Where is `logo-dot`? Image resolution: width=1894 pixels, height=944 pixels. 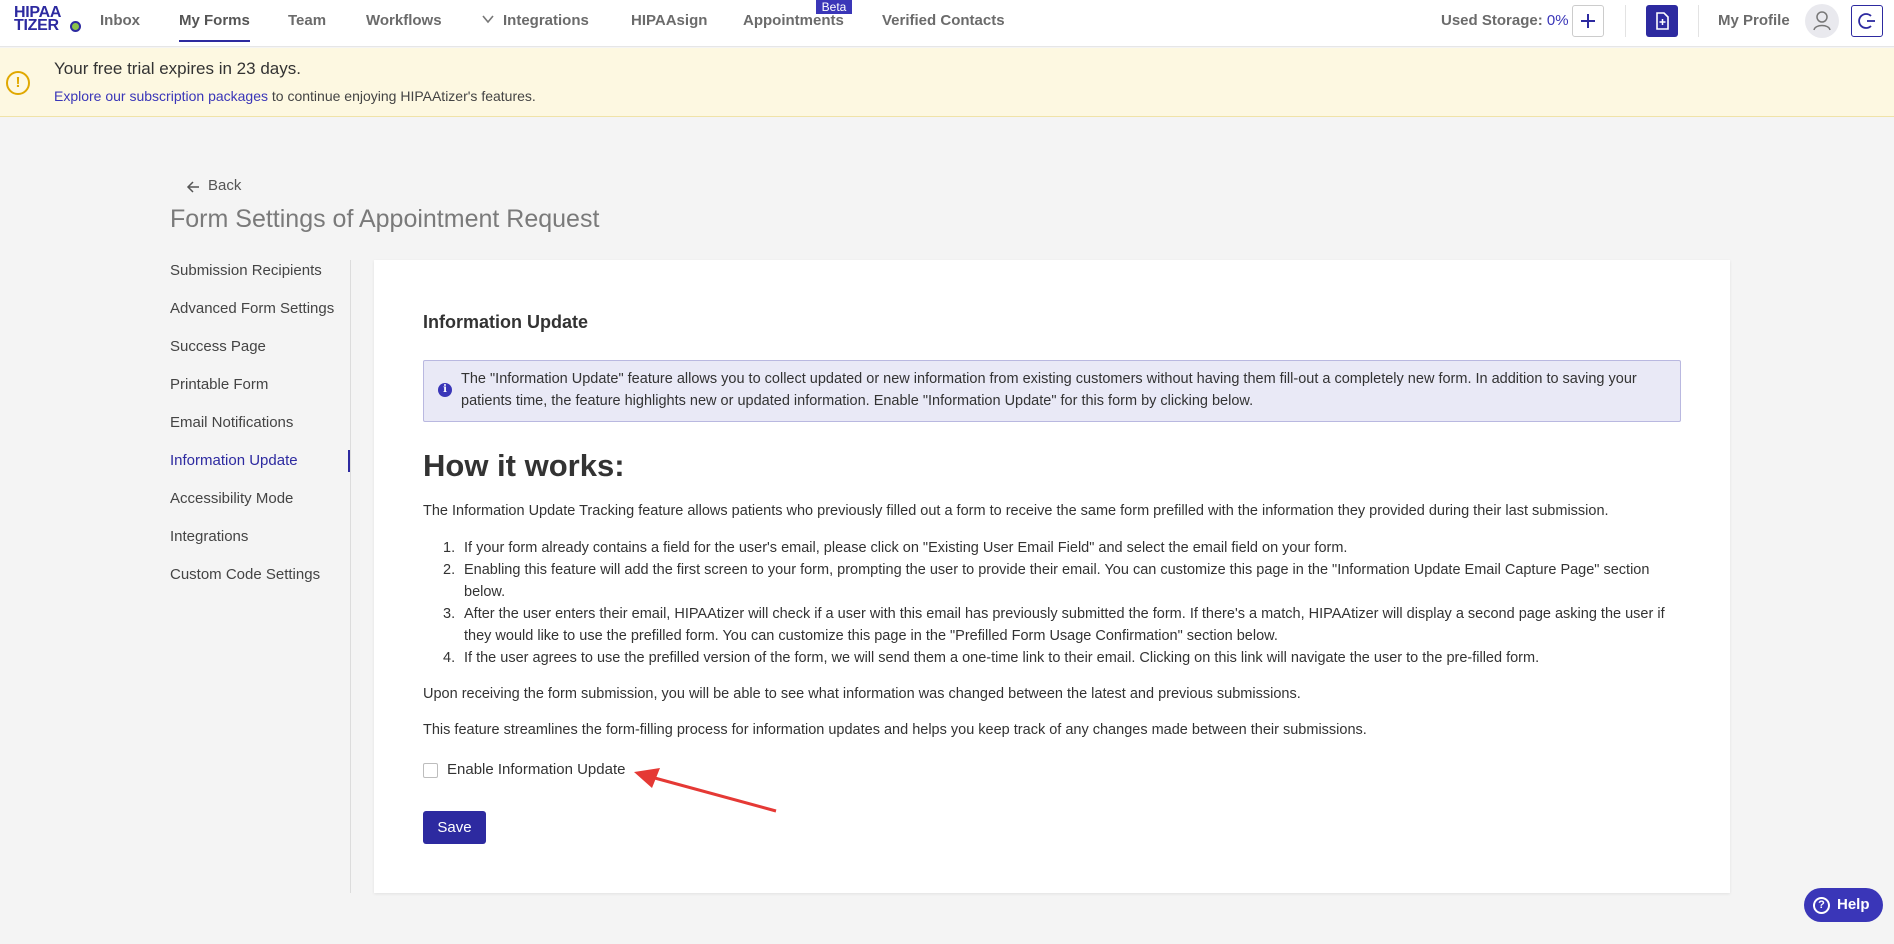 logo-dot is located at coordinates (75, 26).